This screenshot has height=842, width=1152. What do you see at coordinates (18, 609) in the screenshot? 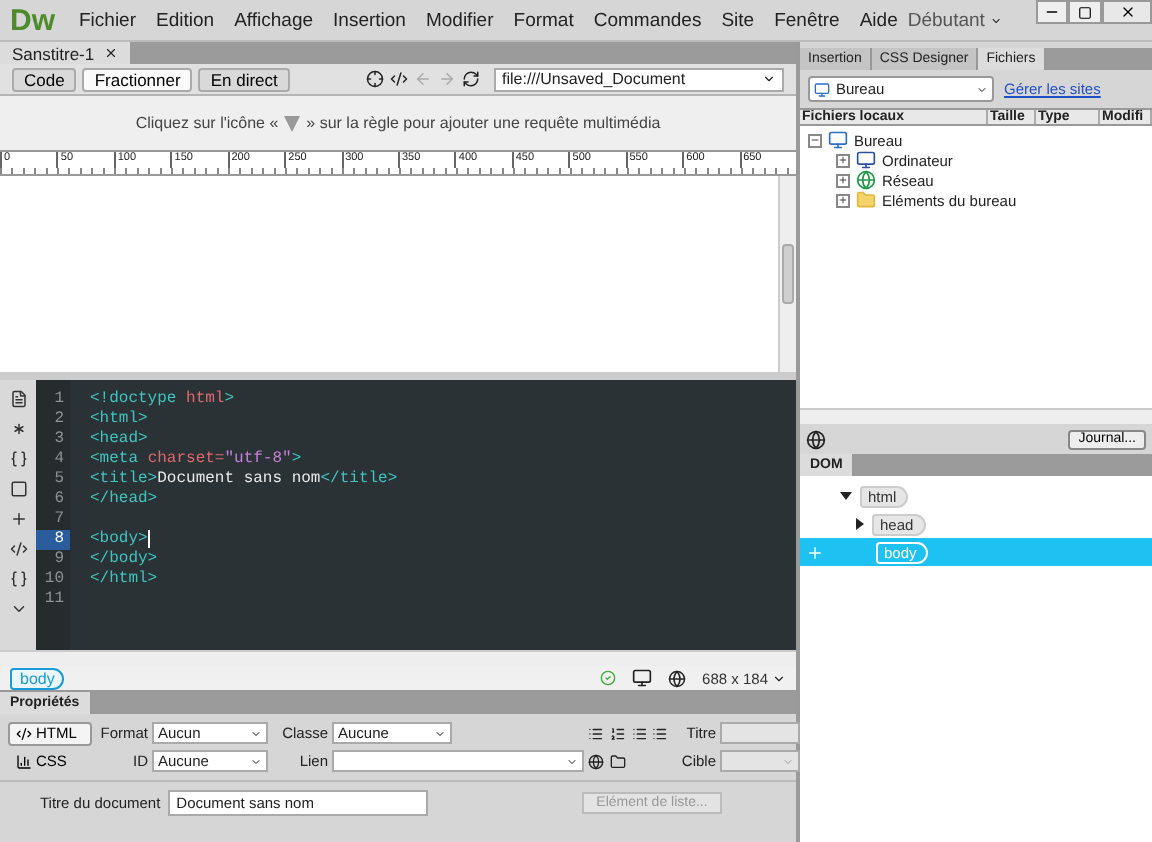
I see `chevron-icon` at bounding box center [18, 609].